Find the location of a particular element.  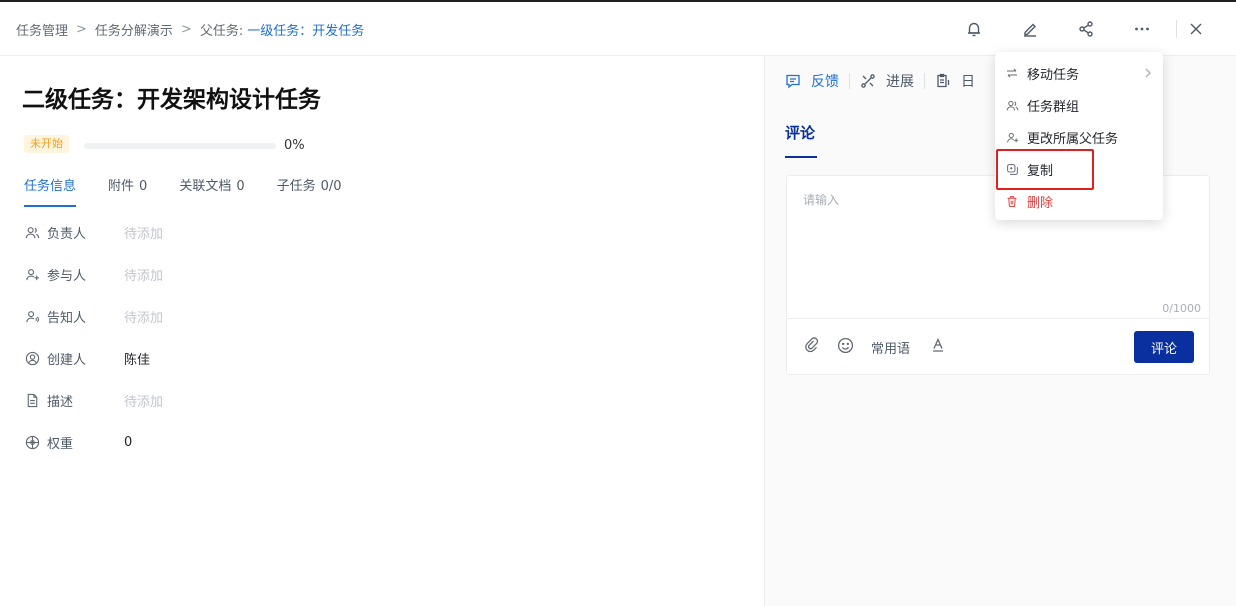

breadcrumb-parent-task: 一级任务：开发任务 is located at coordinates (305, 29).